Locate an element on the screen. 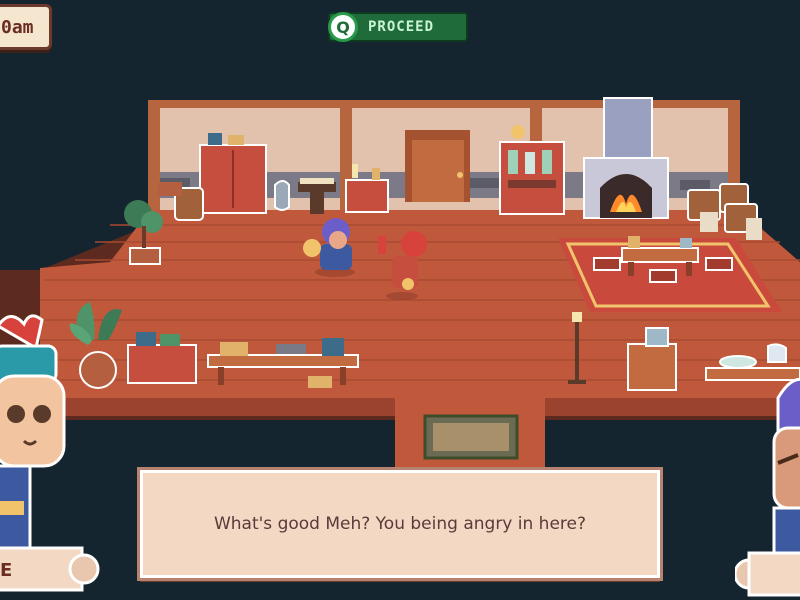 This screenshot has width=800, height=600. back-door is located at coordinates (437, 166).